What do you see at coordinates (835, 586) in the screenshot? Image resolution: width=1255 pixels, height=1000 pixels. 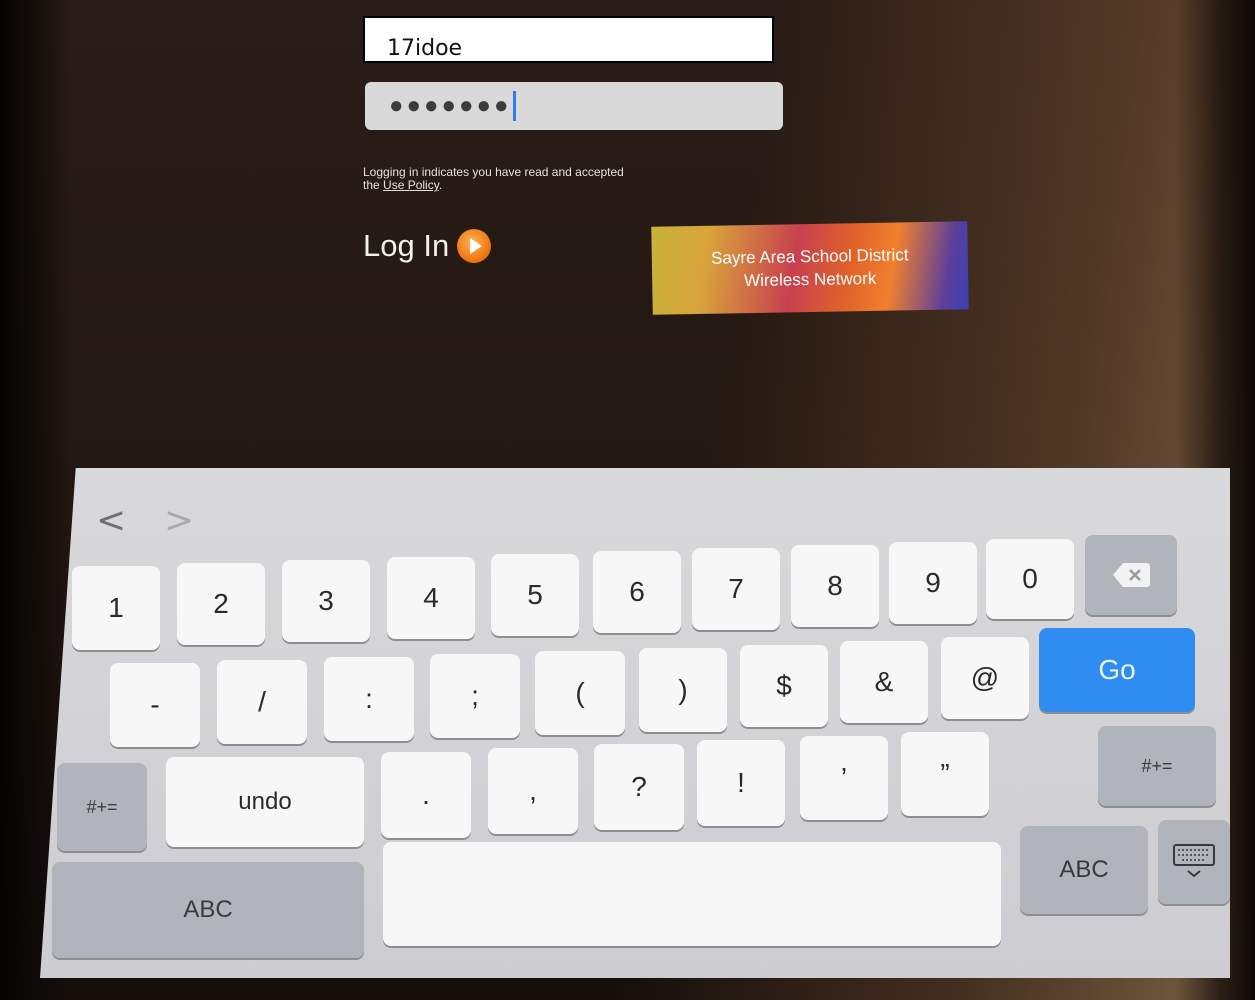 I see `key-8: 8` at bounding box center [835, 586].